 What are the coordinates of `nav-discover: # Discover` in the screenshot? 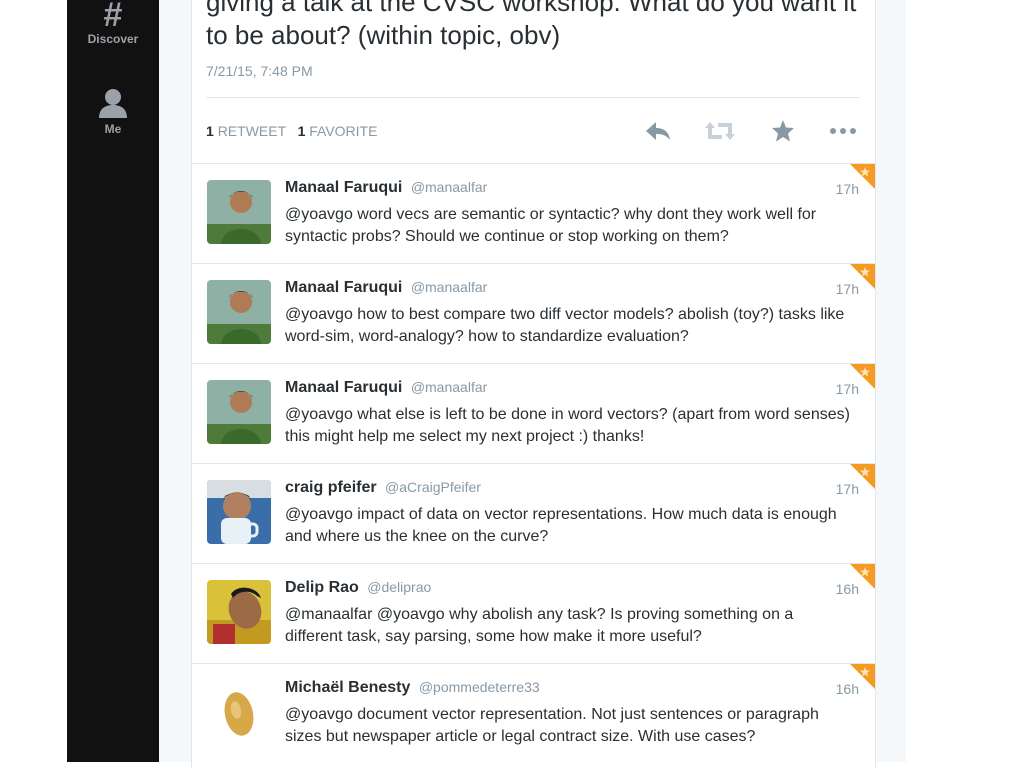 It's located at (113, 23).